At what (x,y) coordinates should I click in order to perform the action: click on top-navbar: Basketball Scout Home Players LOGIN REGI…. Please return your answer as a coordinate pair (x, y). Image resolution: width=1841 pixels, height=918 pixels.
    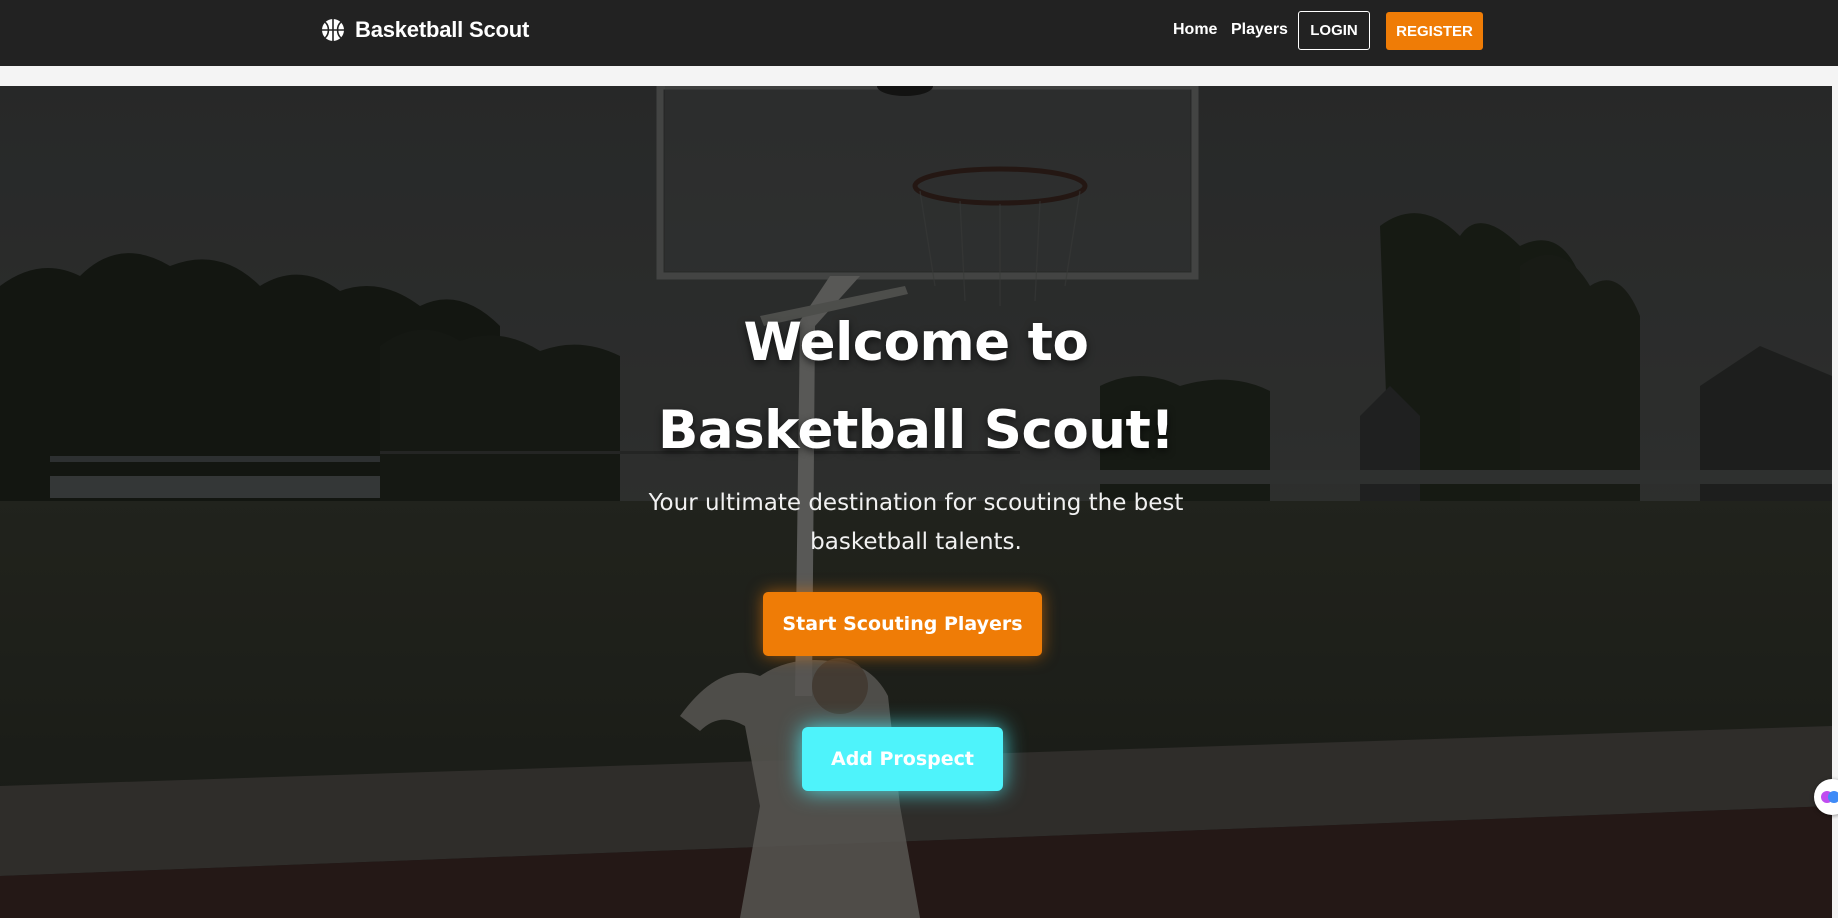
    Looking at the image, I should click on (920, 33).